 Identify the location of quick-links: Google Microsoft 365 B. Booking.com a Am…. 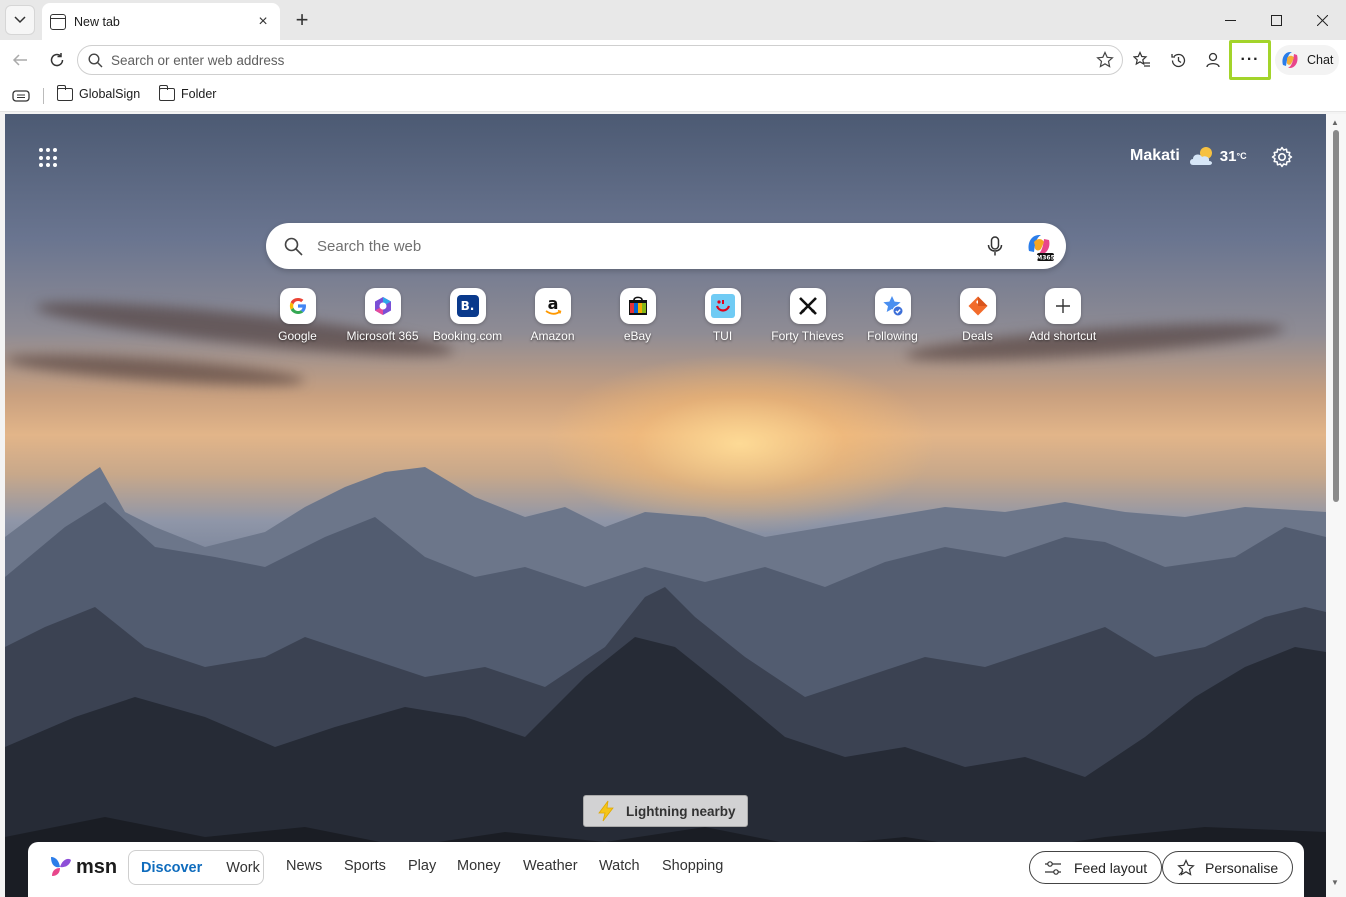
(680, 315).